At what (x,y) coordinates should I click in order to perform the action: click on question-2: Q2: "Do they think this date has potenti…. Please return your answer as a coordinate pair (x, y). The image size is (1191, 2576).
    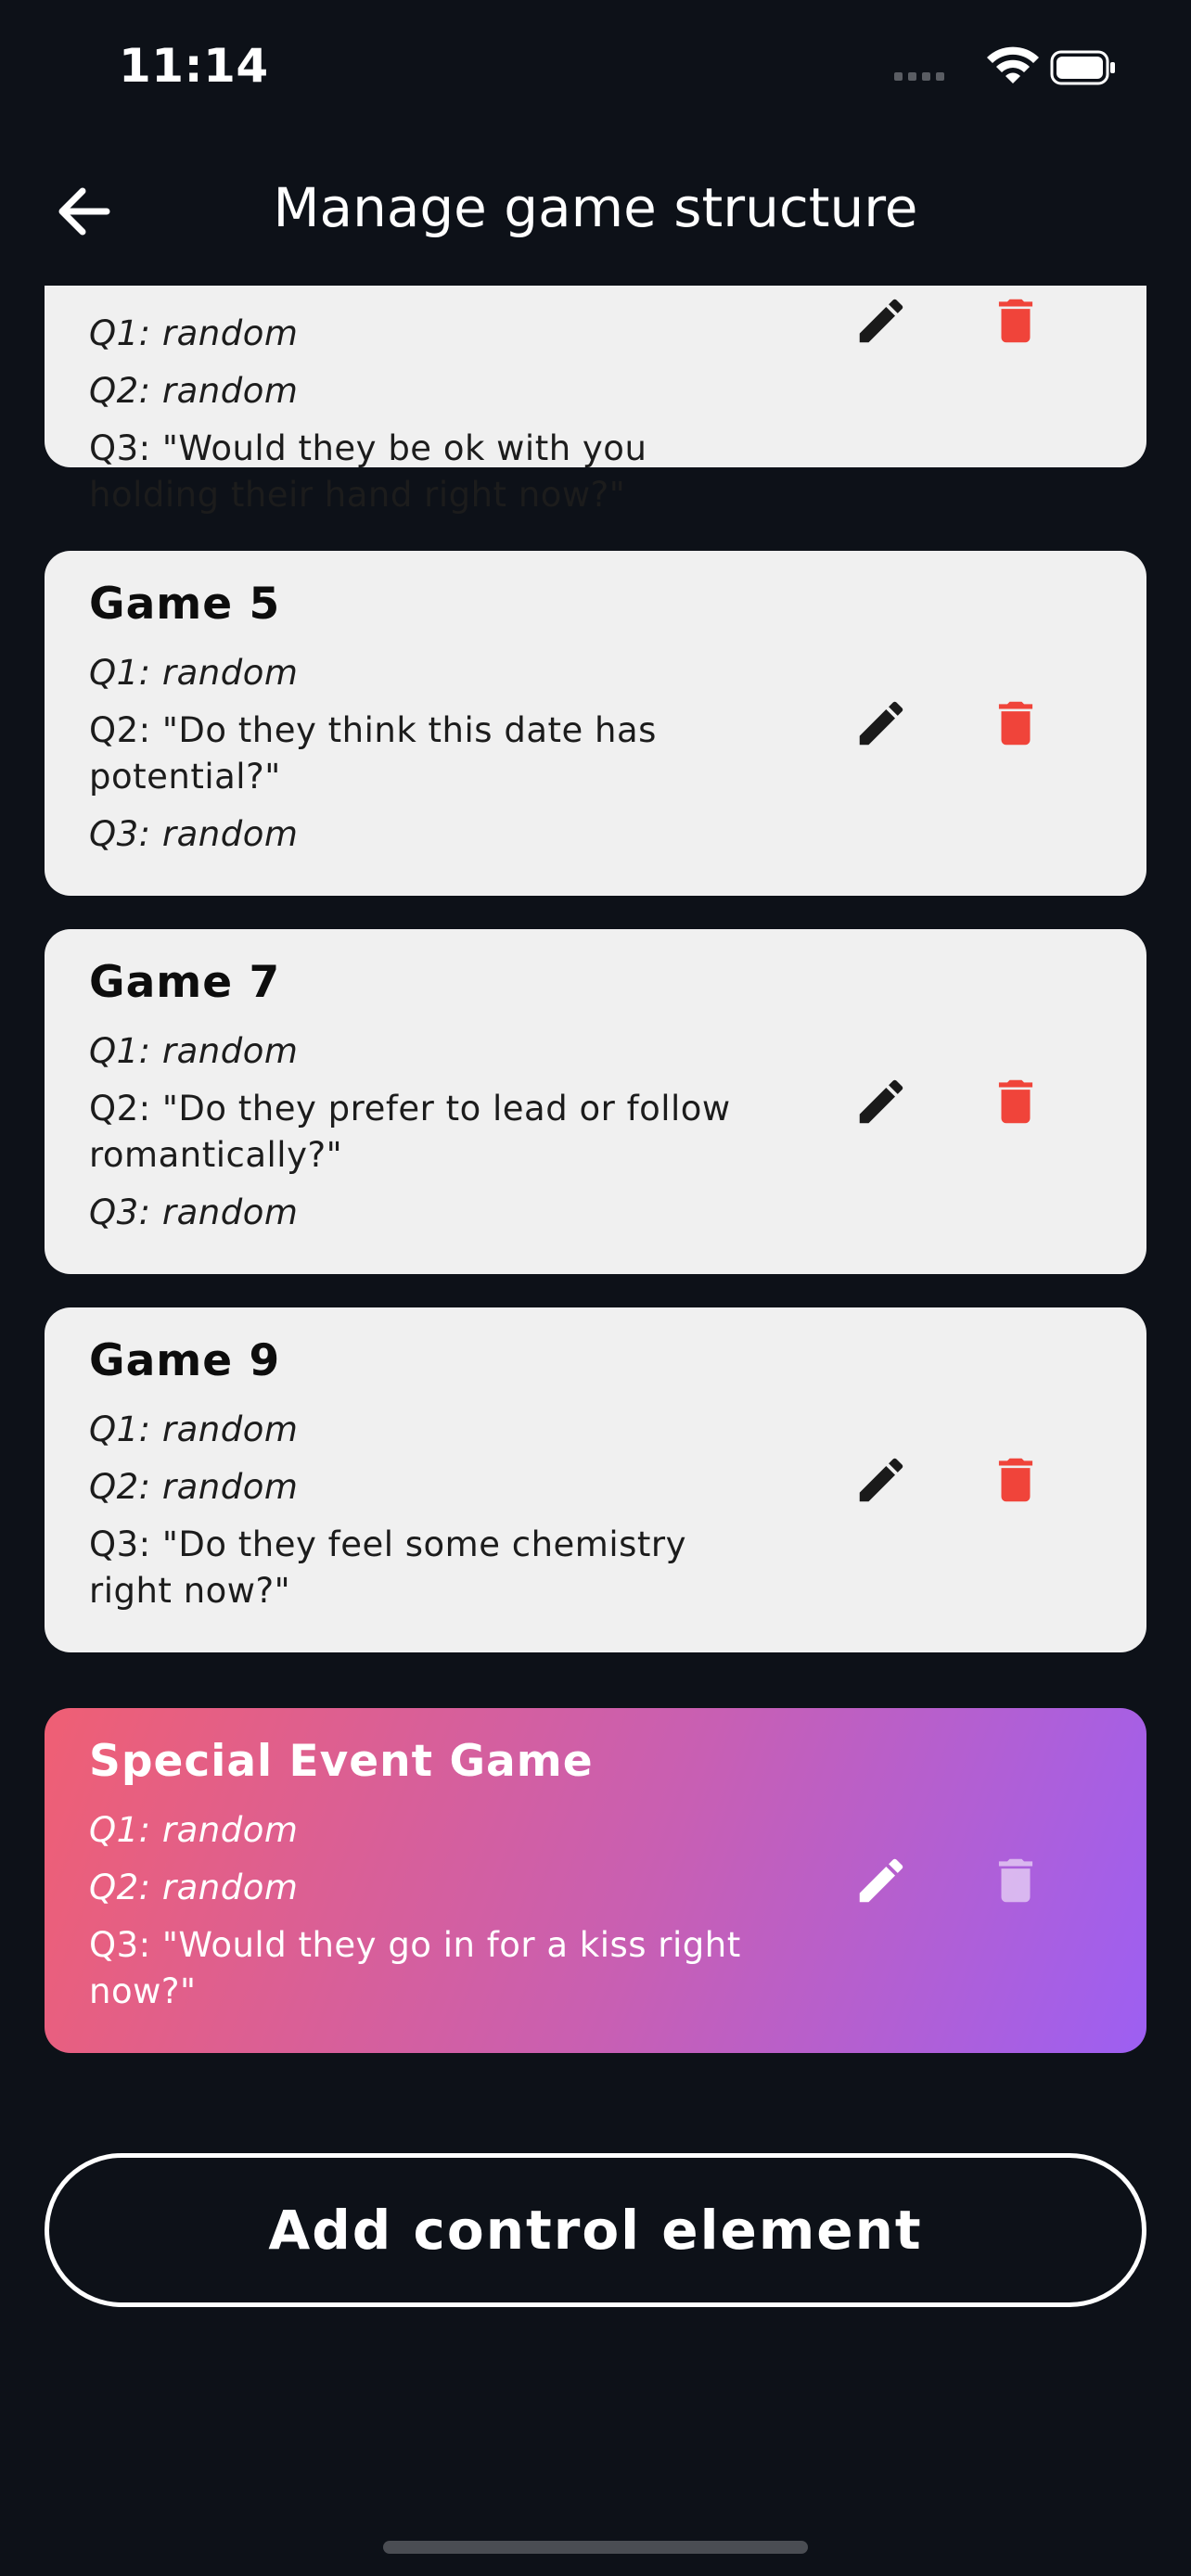
    Looking at the image, I should click on (373, 753).